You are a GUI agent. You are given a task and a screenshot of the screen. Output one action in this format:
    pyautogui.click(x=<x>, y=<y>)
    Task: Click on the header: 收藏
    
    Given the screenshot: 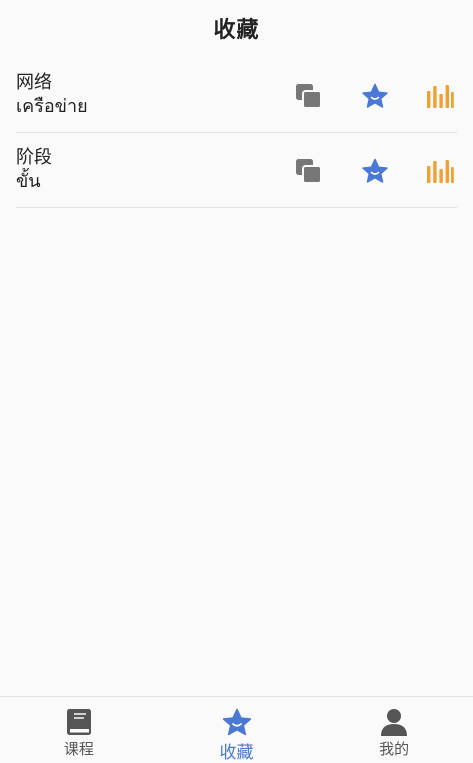 What is the action you would take?
    pyautogui.click(x=236, y=28)
    